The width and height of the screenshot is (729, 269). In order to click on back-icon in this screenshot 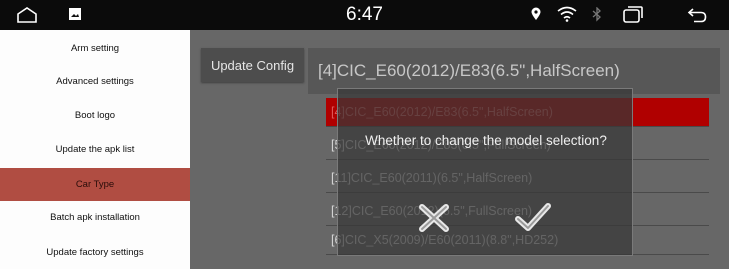, I will do `click(697, 15)`.